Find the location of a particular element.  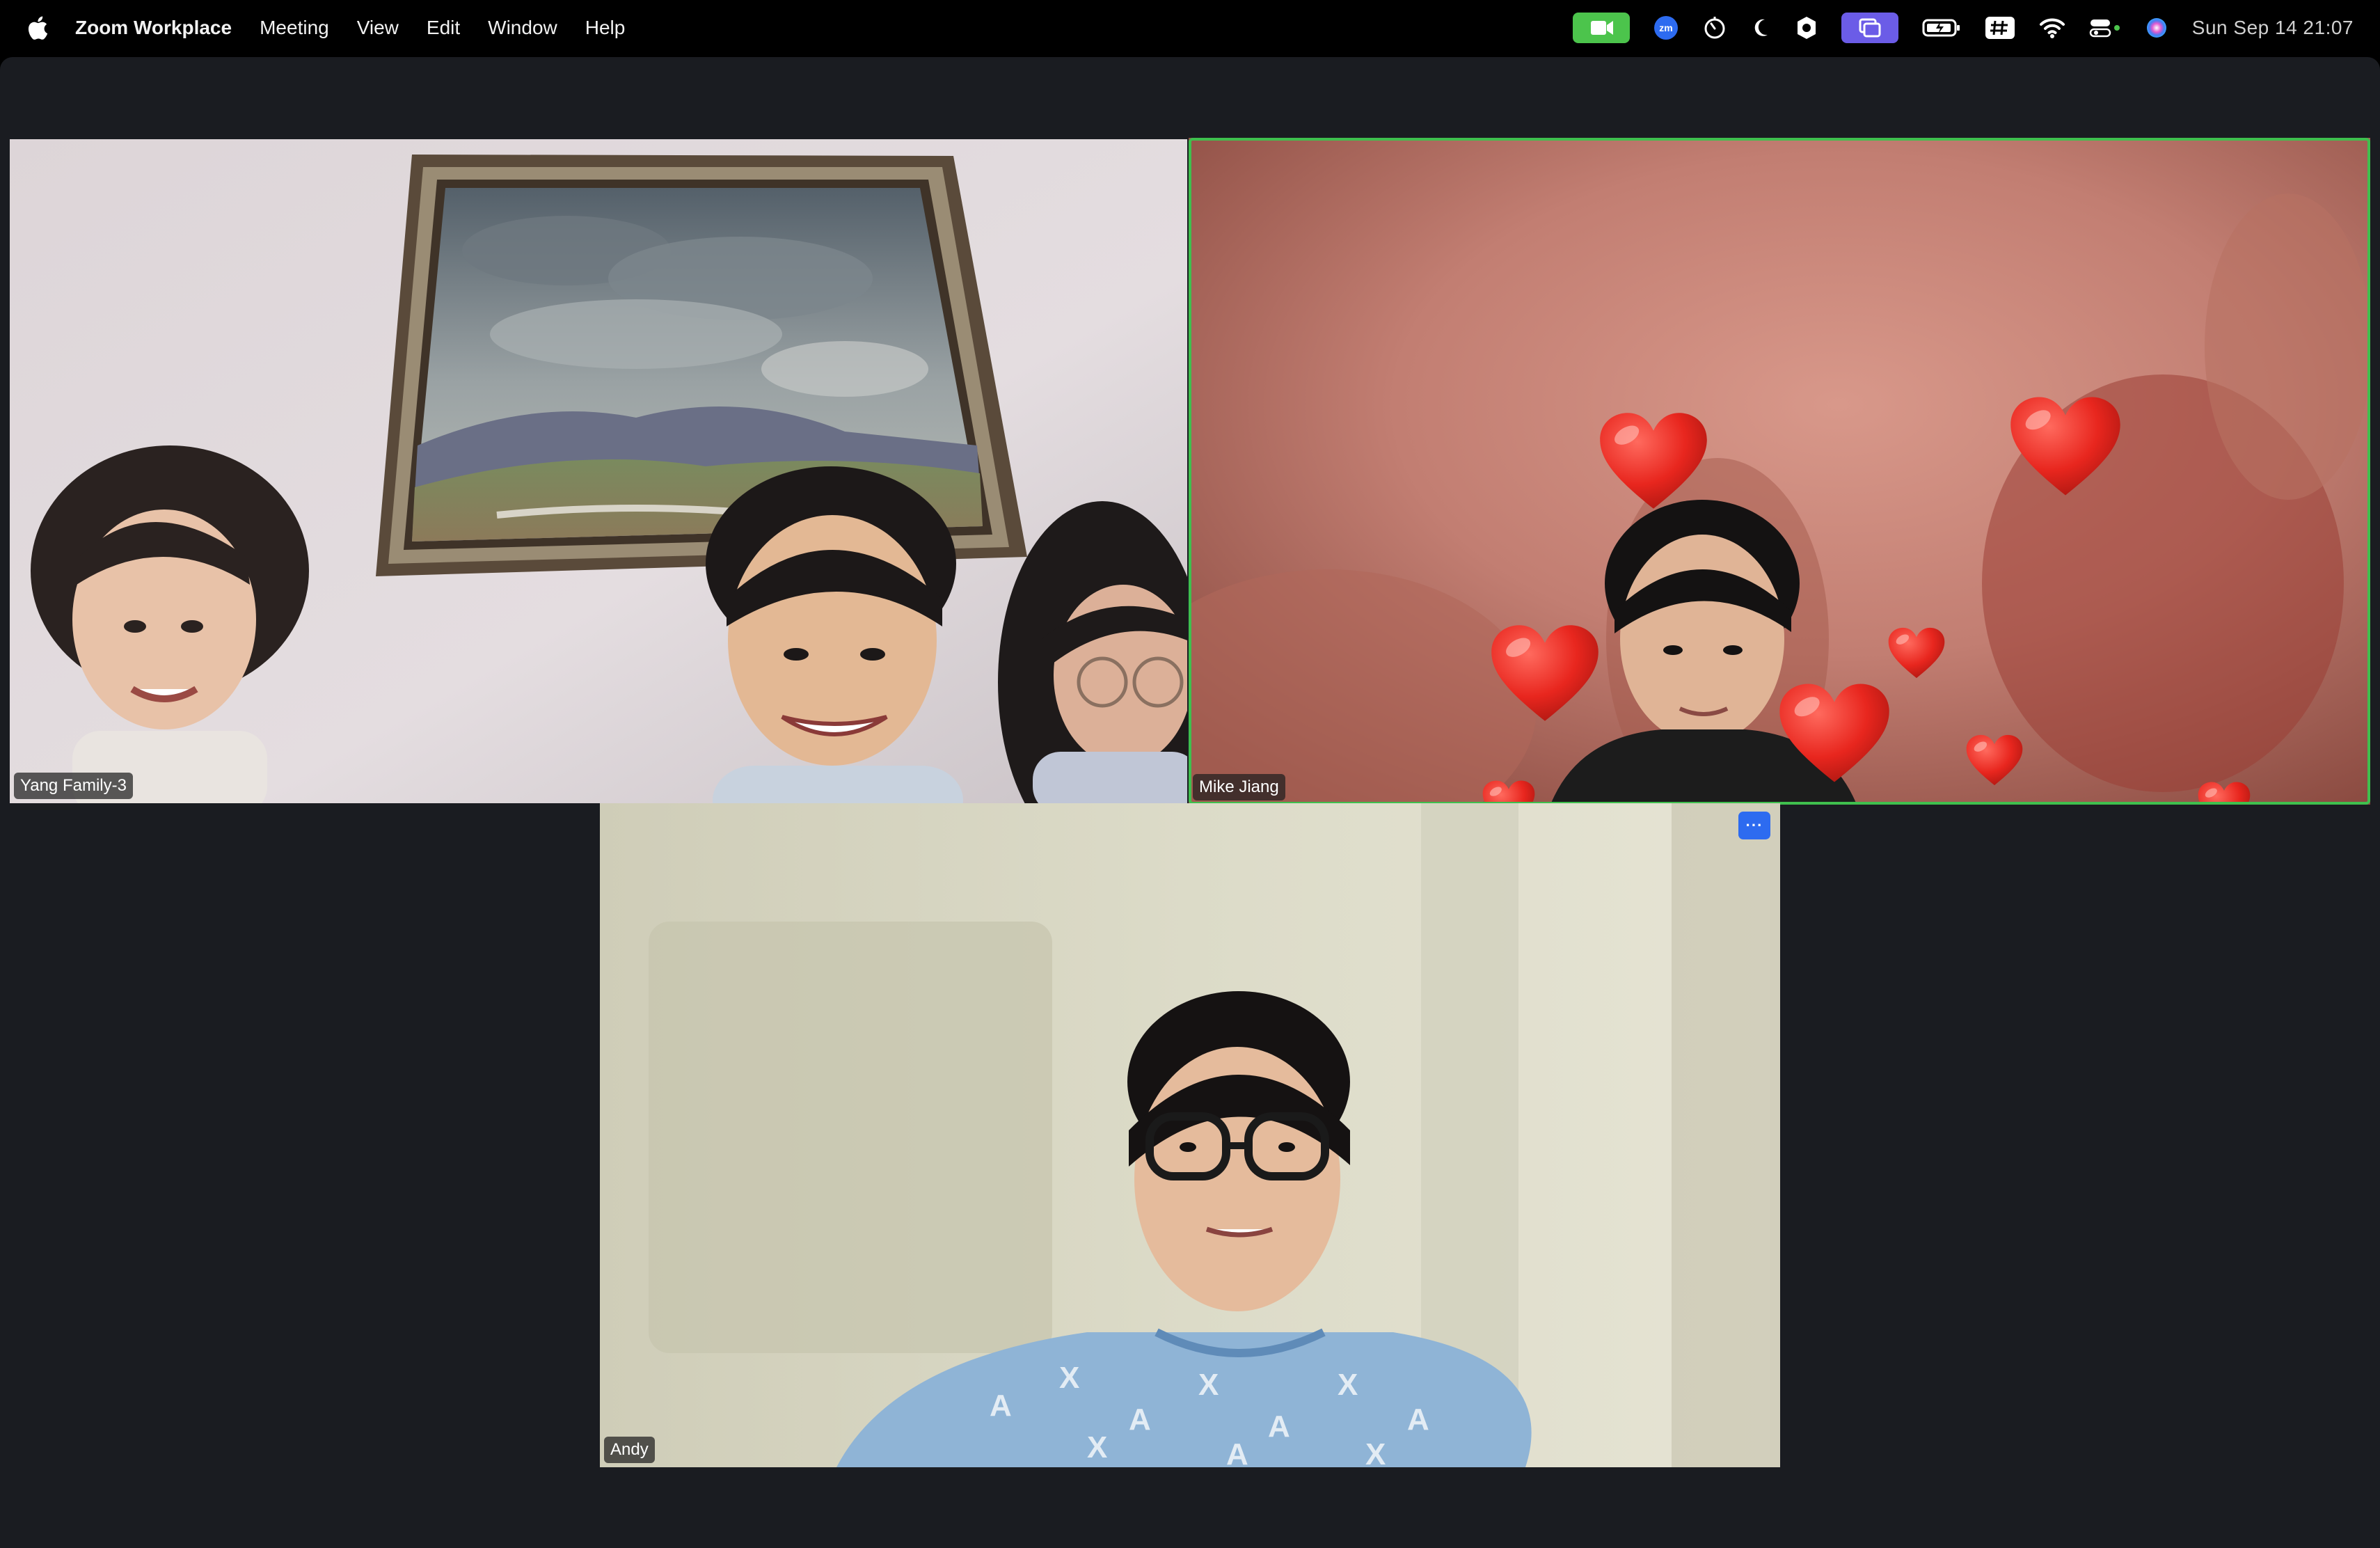

menu-edit: Edit is located at coordinates (443, 28).